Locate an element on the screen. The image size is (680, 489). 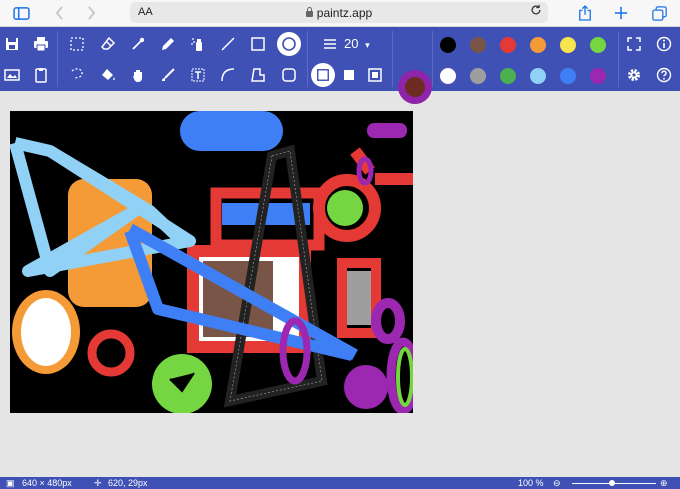
info-icon is located at coordinates (664, 44).